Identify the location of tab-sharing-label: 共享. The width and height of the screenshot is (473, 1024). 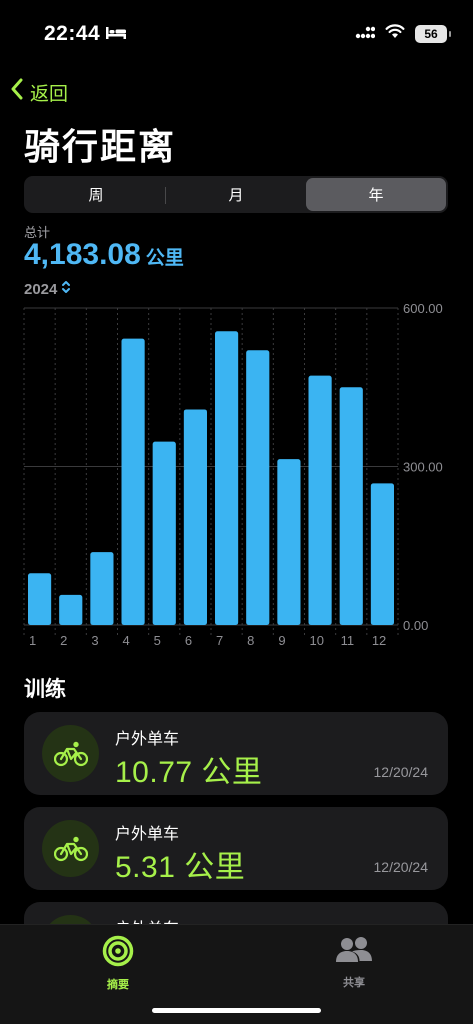
(354, 983).